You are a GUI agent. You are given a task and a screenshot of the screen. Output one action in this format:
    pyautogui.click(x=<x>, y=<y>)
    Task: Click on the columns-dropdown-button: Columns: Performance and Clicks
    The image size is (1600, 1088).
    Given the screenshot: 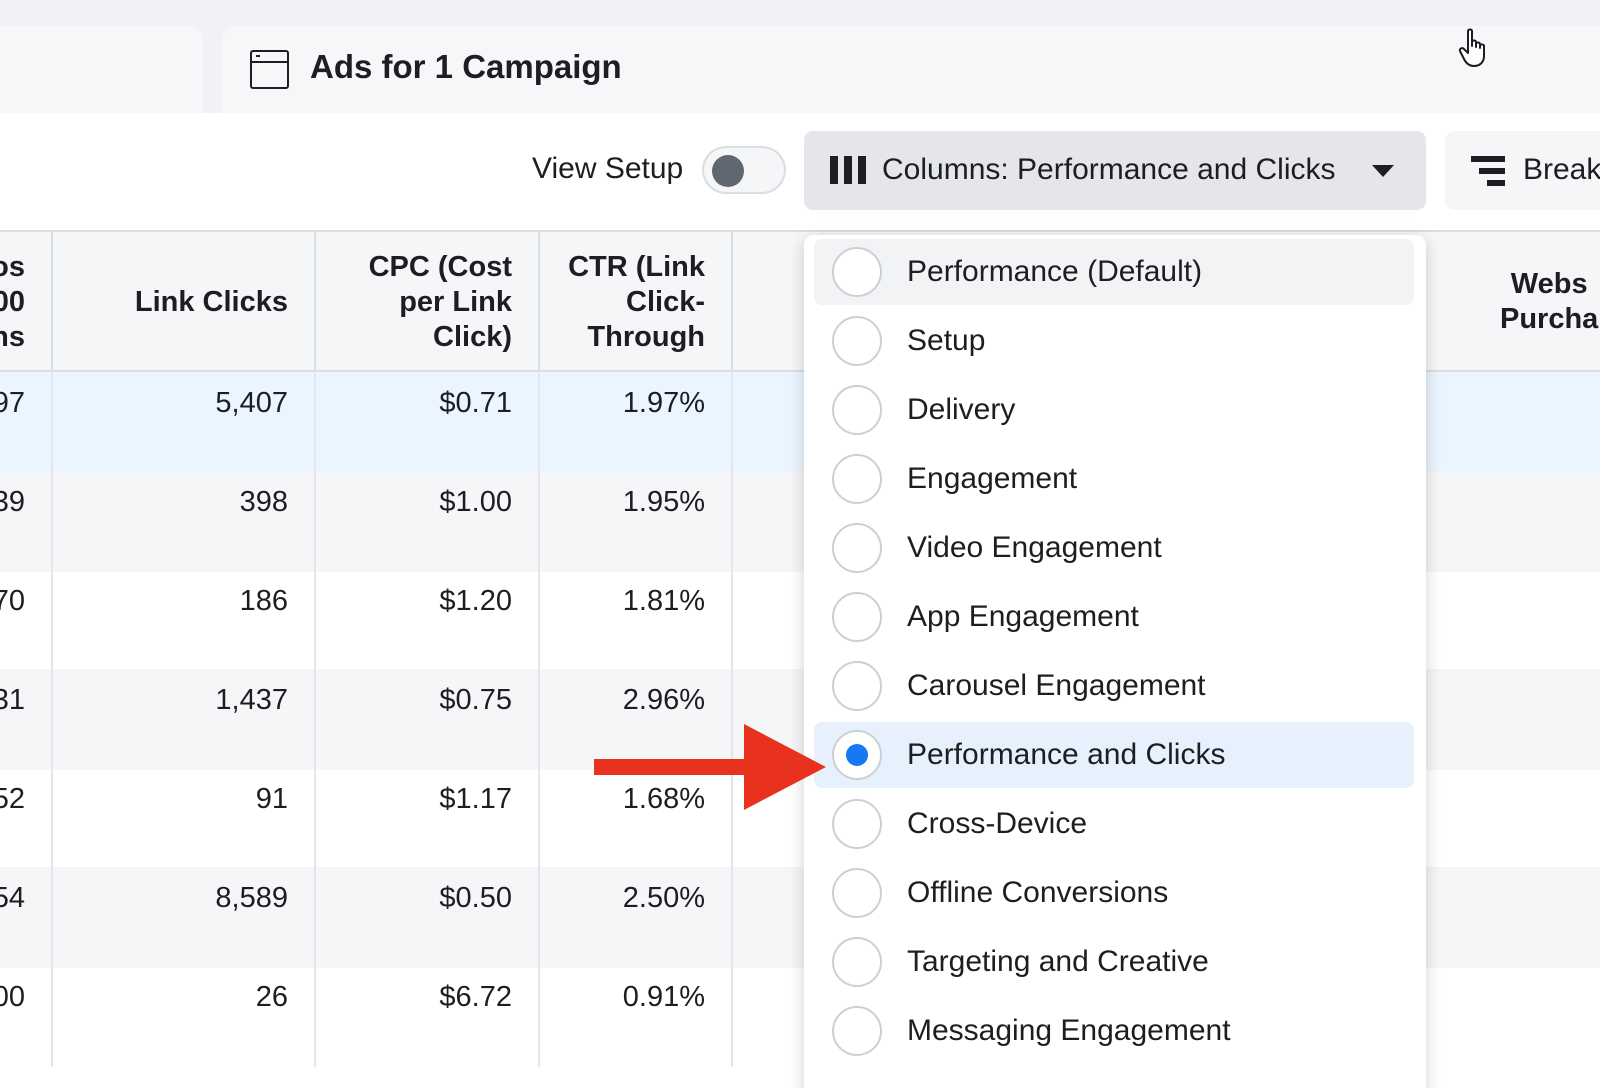 What is the action you would take?
    pyautogui.click(x=1115, y=170)
    